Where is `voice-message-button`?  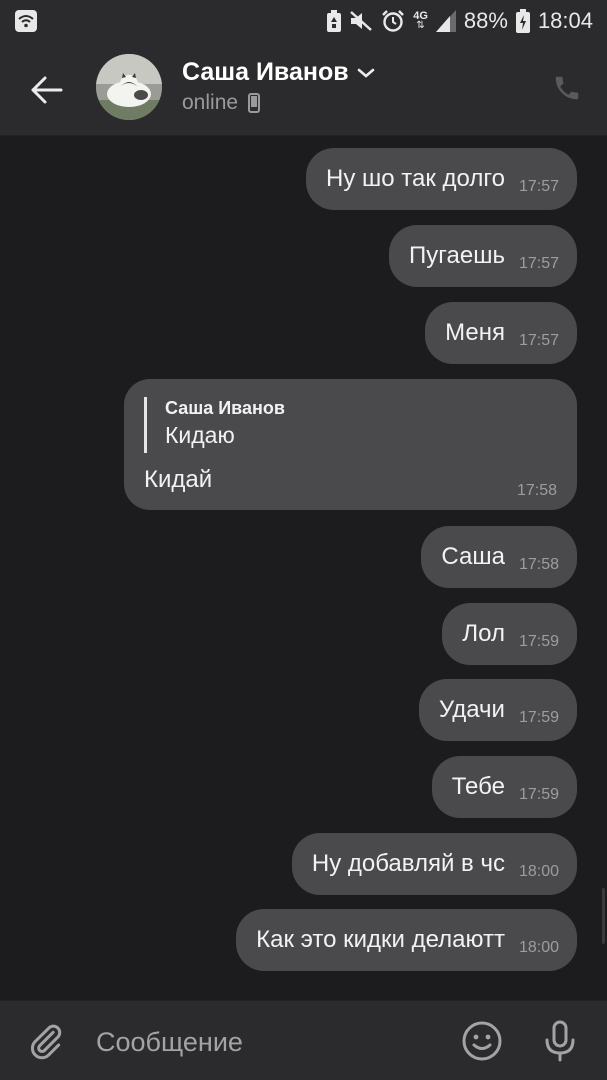 voice-message-button is located at coordinates (560, 1041).